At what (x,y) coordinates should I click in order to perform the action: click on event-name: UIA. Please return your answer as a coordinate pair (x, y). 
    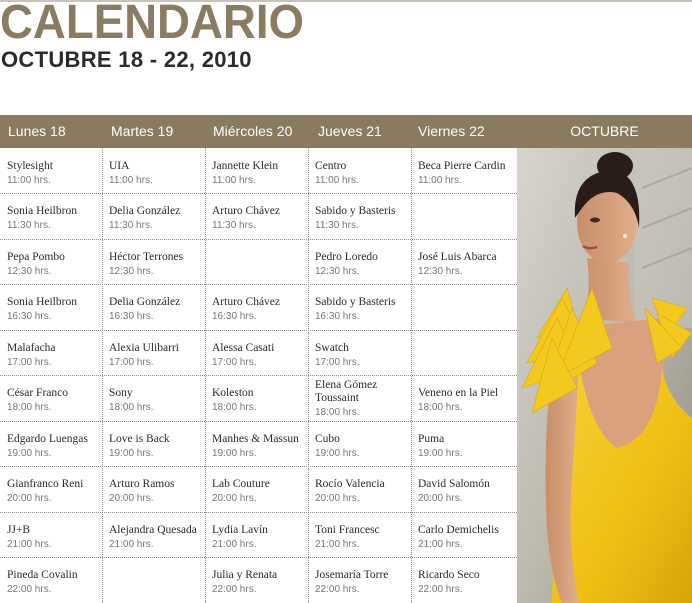
    Looking at the image, I should click on (119, 166).